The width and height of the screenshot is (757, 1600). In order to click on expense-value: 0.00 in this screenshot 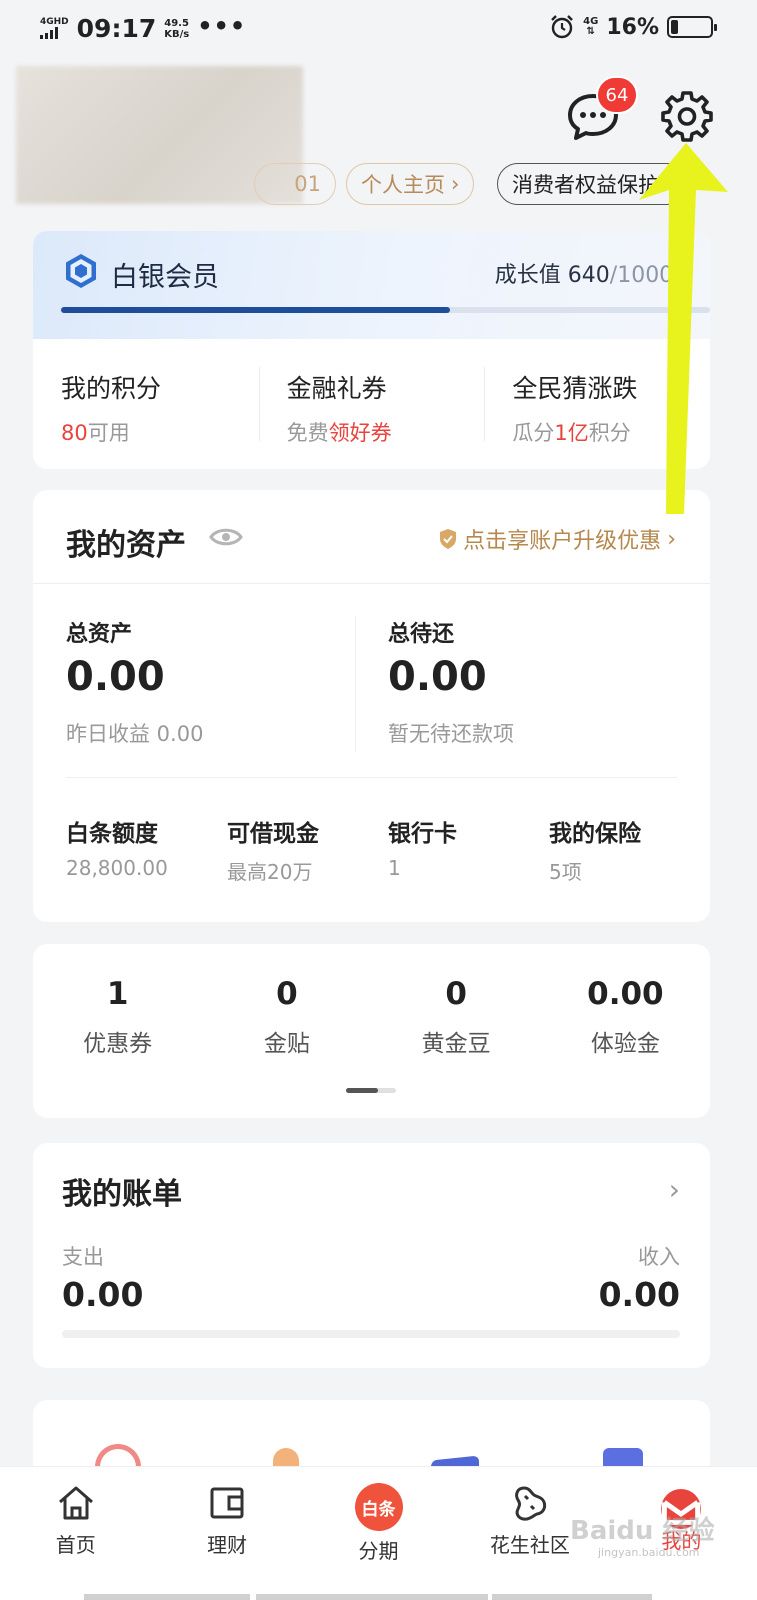, I will do `click(103, 1294)`.